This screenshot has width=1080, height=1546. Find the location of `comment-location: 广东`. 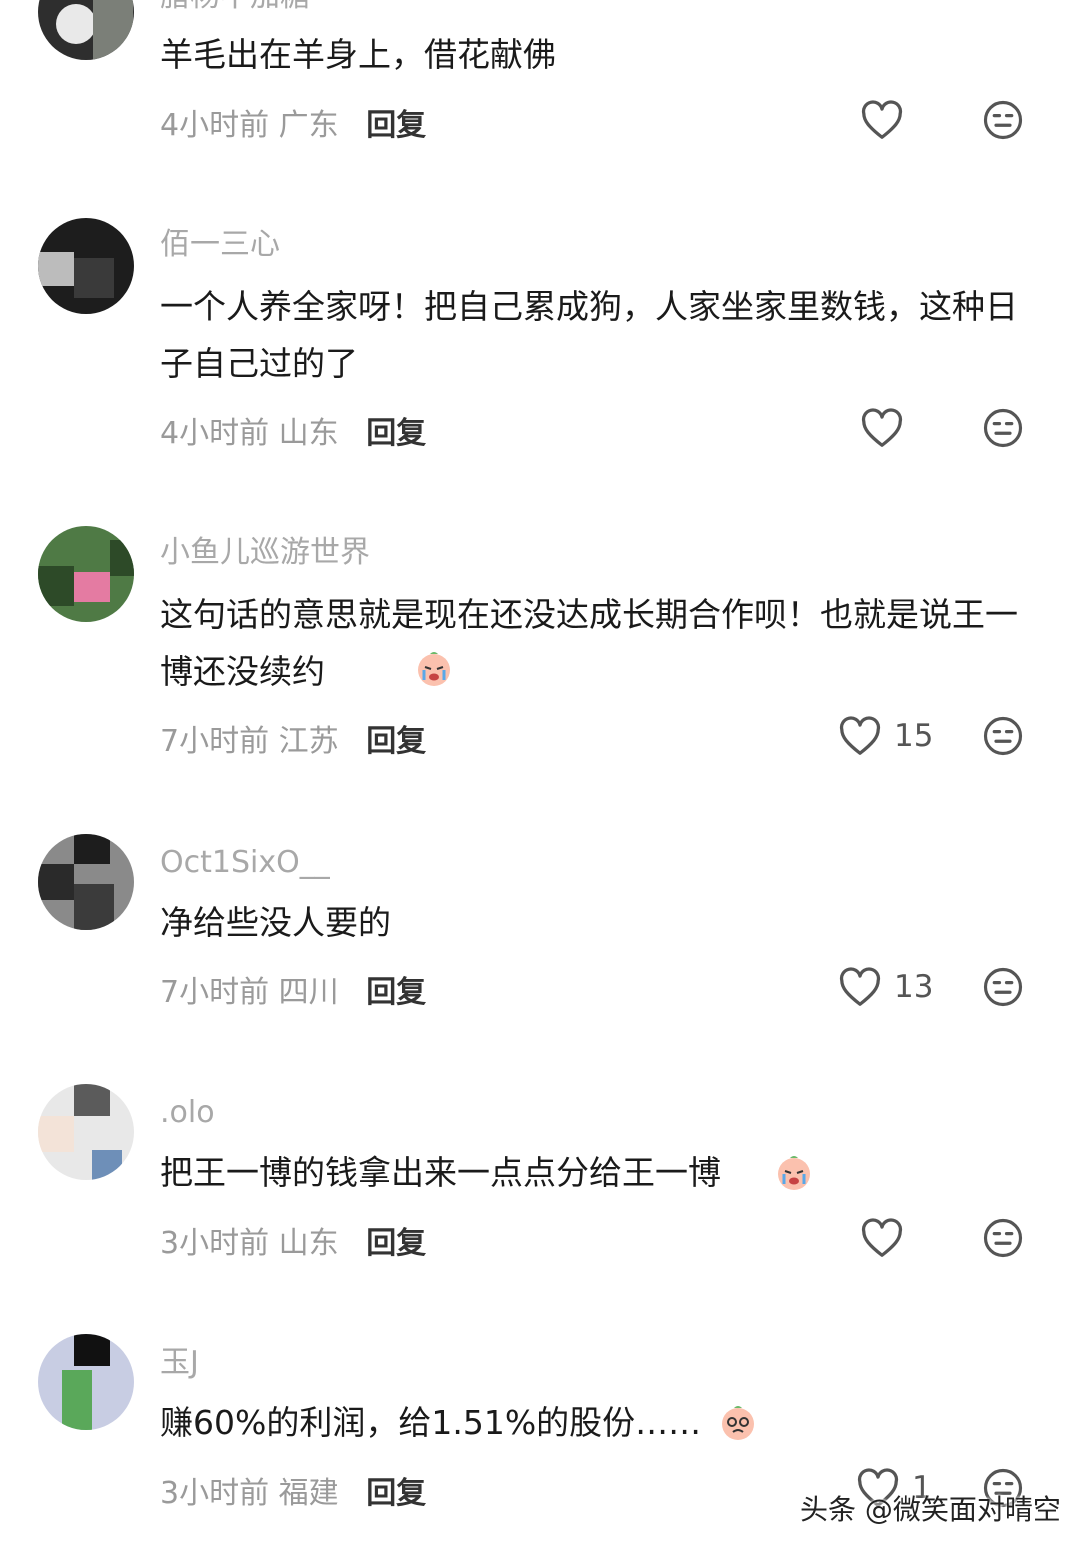

comment-location: 广东 is located at coordinates (308, 125).